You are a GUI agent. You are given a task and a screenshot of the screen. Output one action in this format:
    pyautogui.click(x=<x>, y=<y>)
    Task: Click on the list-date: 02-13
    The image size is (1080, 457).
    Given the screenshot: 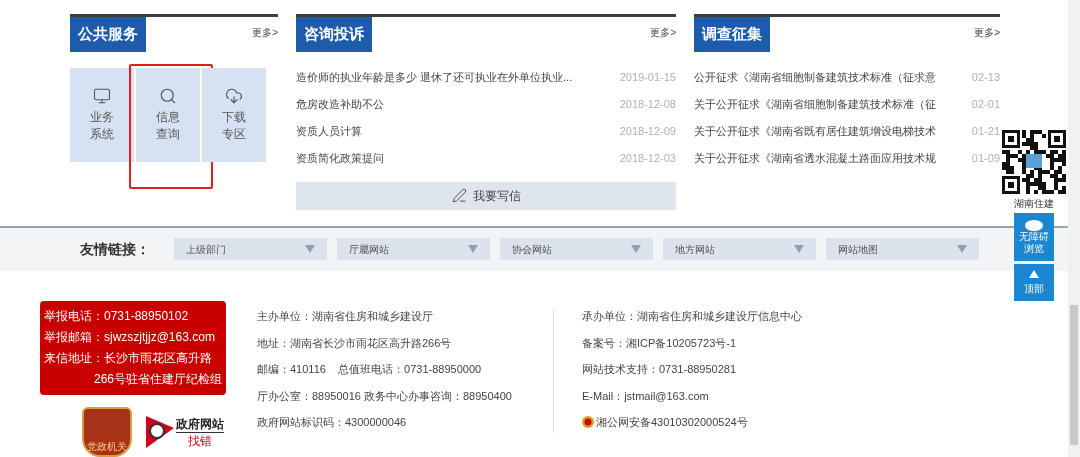 What is the action you would take?
    pyautogui.click(x=985, y=77)
    